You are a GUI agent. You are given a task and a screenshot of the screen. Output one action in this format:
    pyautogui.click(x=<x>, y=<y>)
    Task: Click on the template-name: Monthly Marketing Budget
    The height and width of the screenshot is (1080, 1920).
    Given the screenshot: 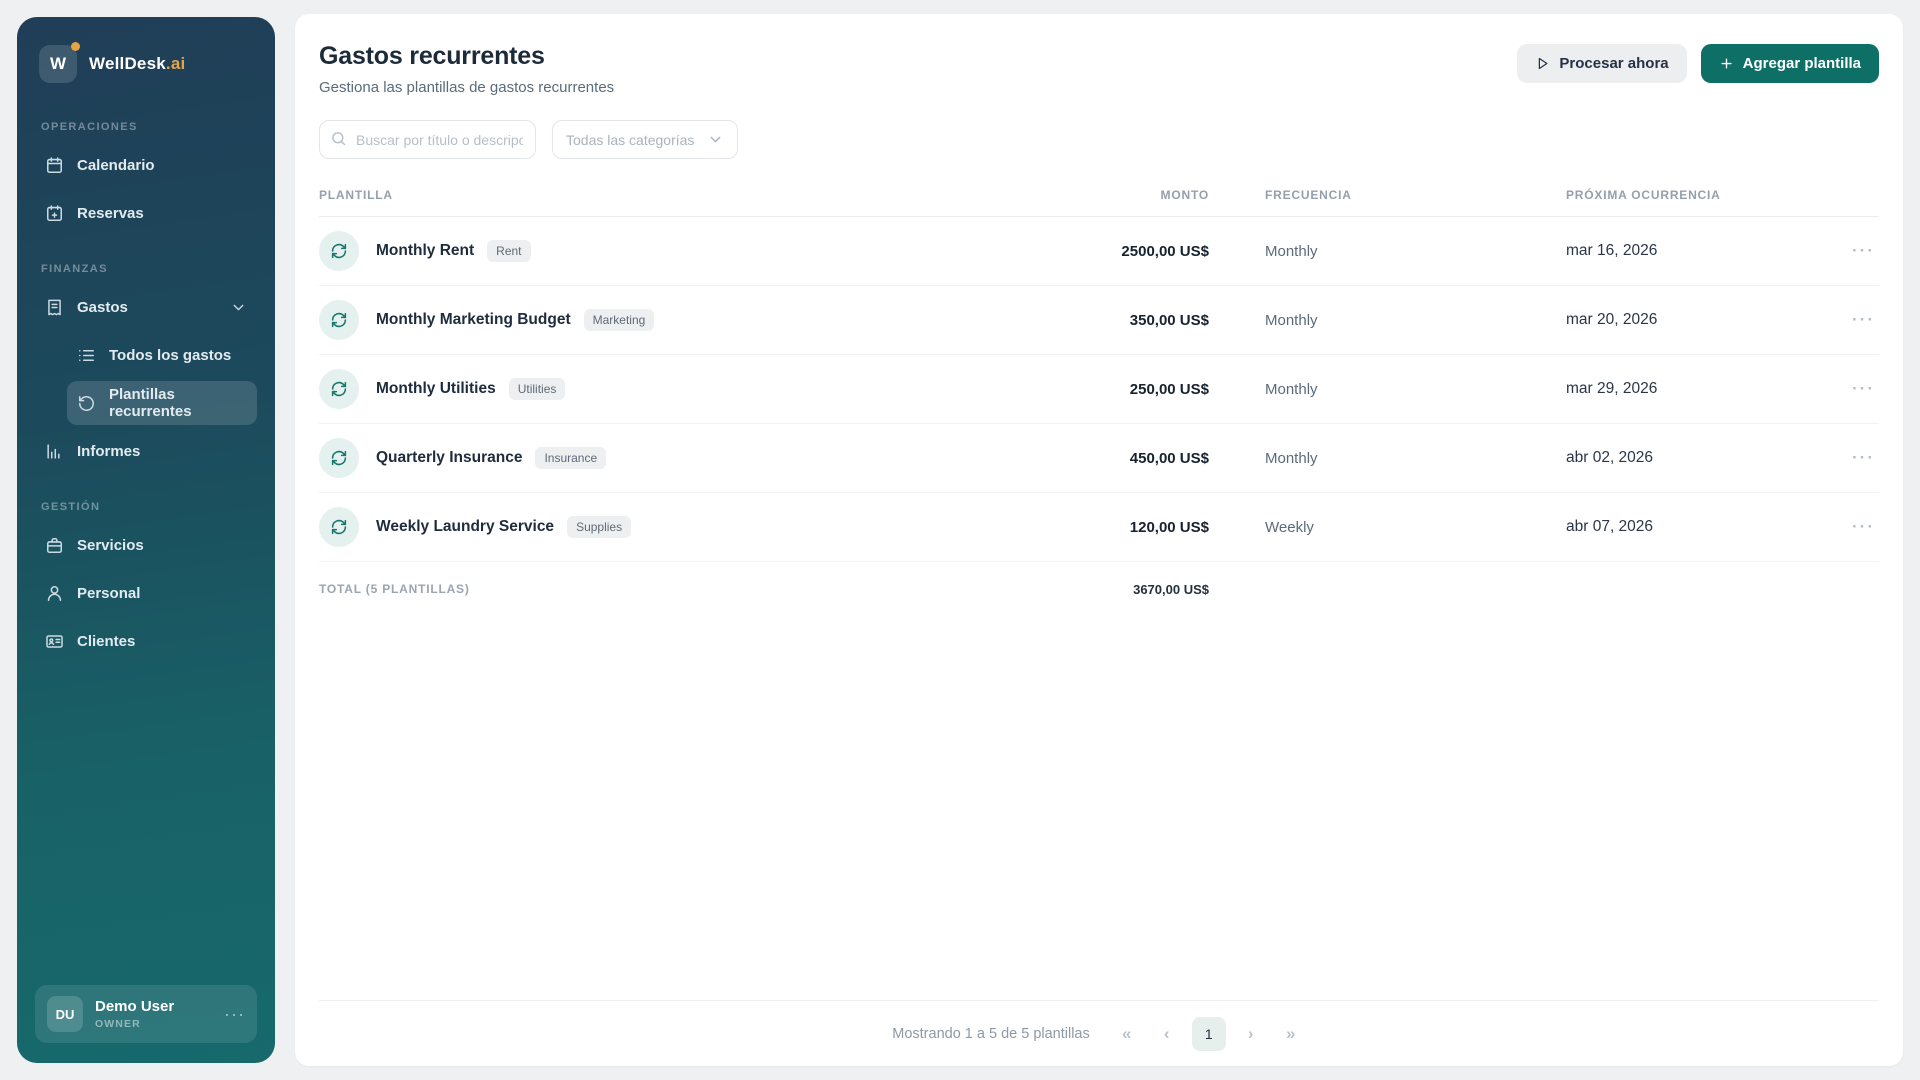 What is the action you would take?
    pyautogui.click(x=473, y=319)
    